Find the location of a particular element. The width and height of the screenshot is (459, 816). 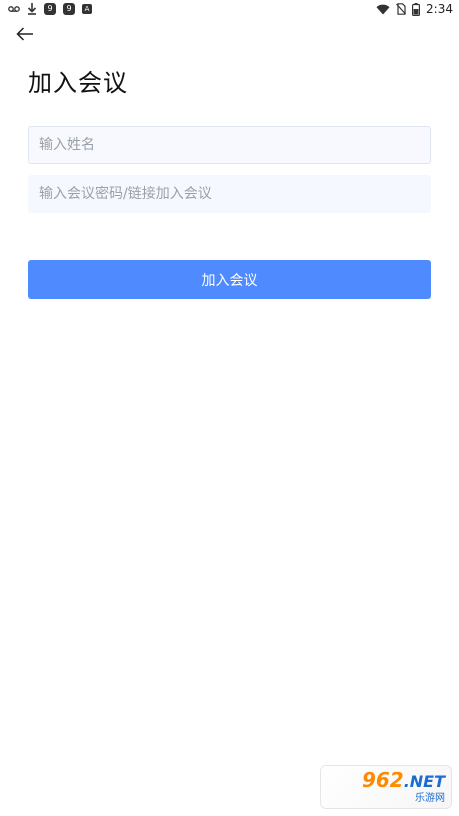

watermark-number: 962 is located at coordinates (382, 779).